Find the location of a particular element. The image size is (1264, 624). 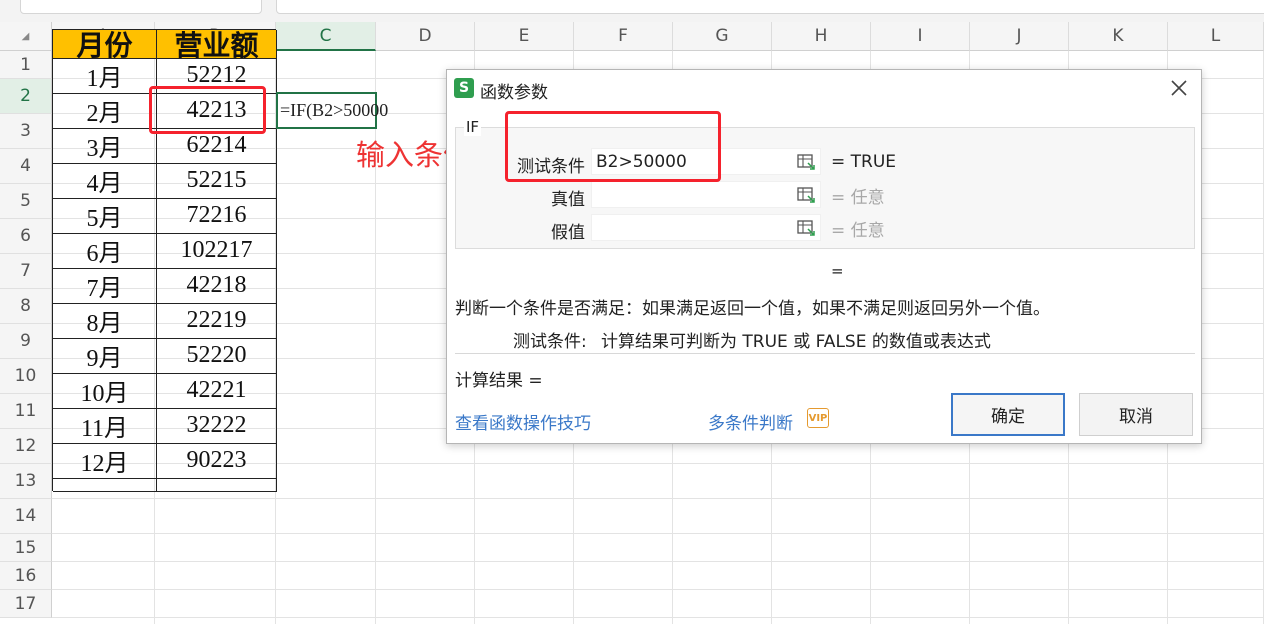

ok-button: 确定 is located at coordinates (1008, 414).